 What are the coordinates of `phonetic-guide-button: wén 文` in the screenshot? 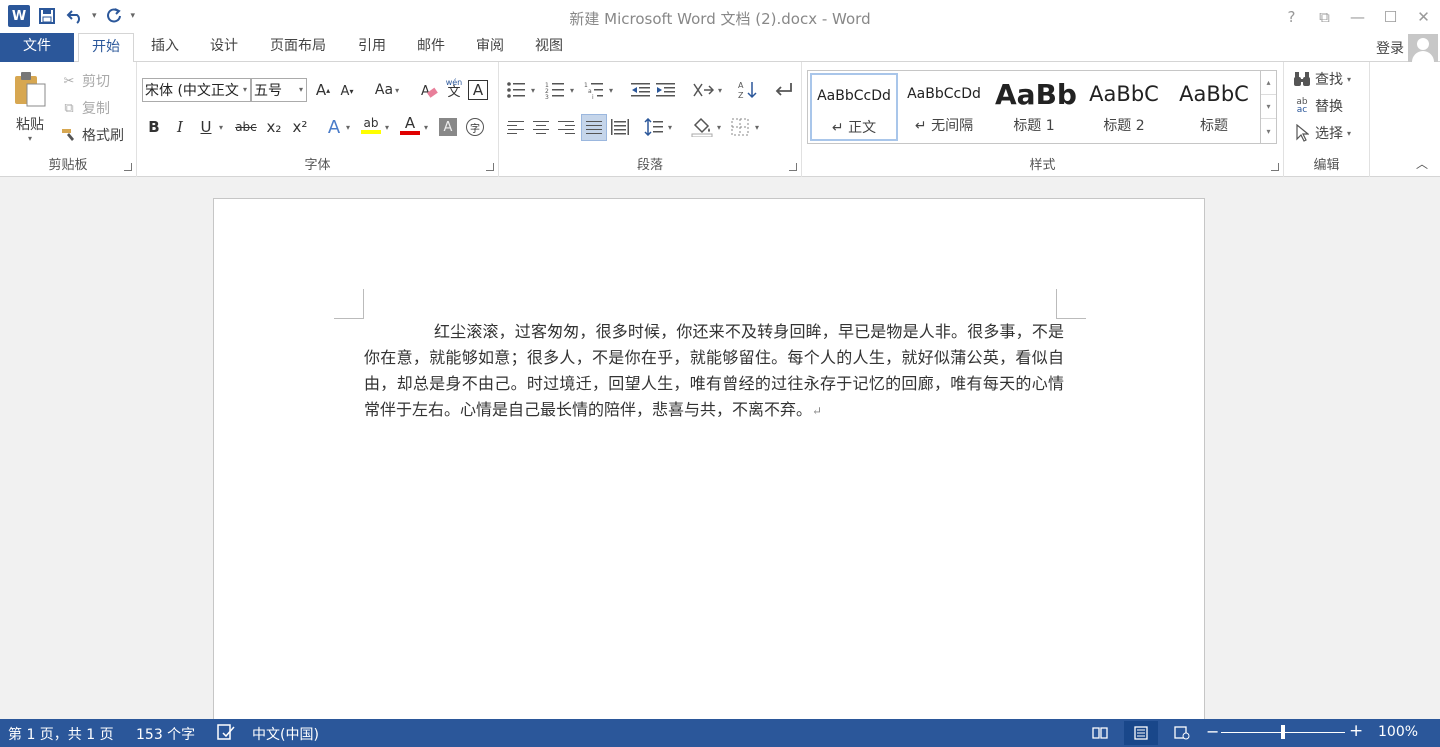 It's located at (454, 88).